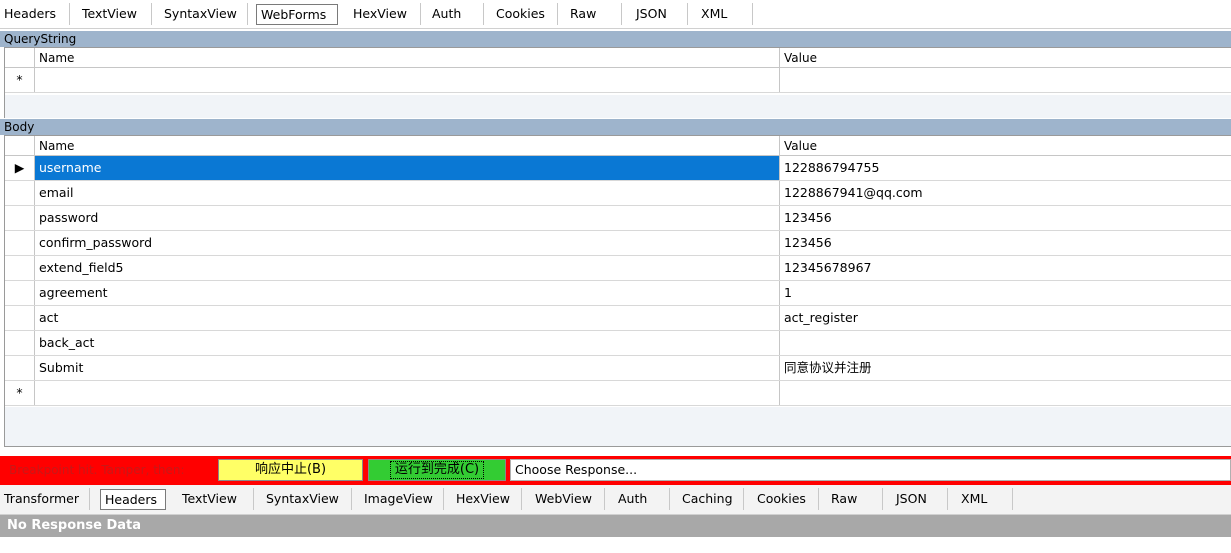 This screenshot has height=553, width=1231. I want to click on table-row: confirm_password 123456, so click(618, 243).